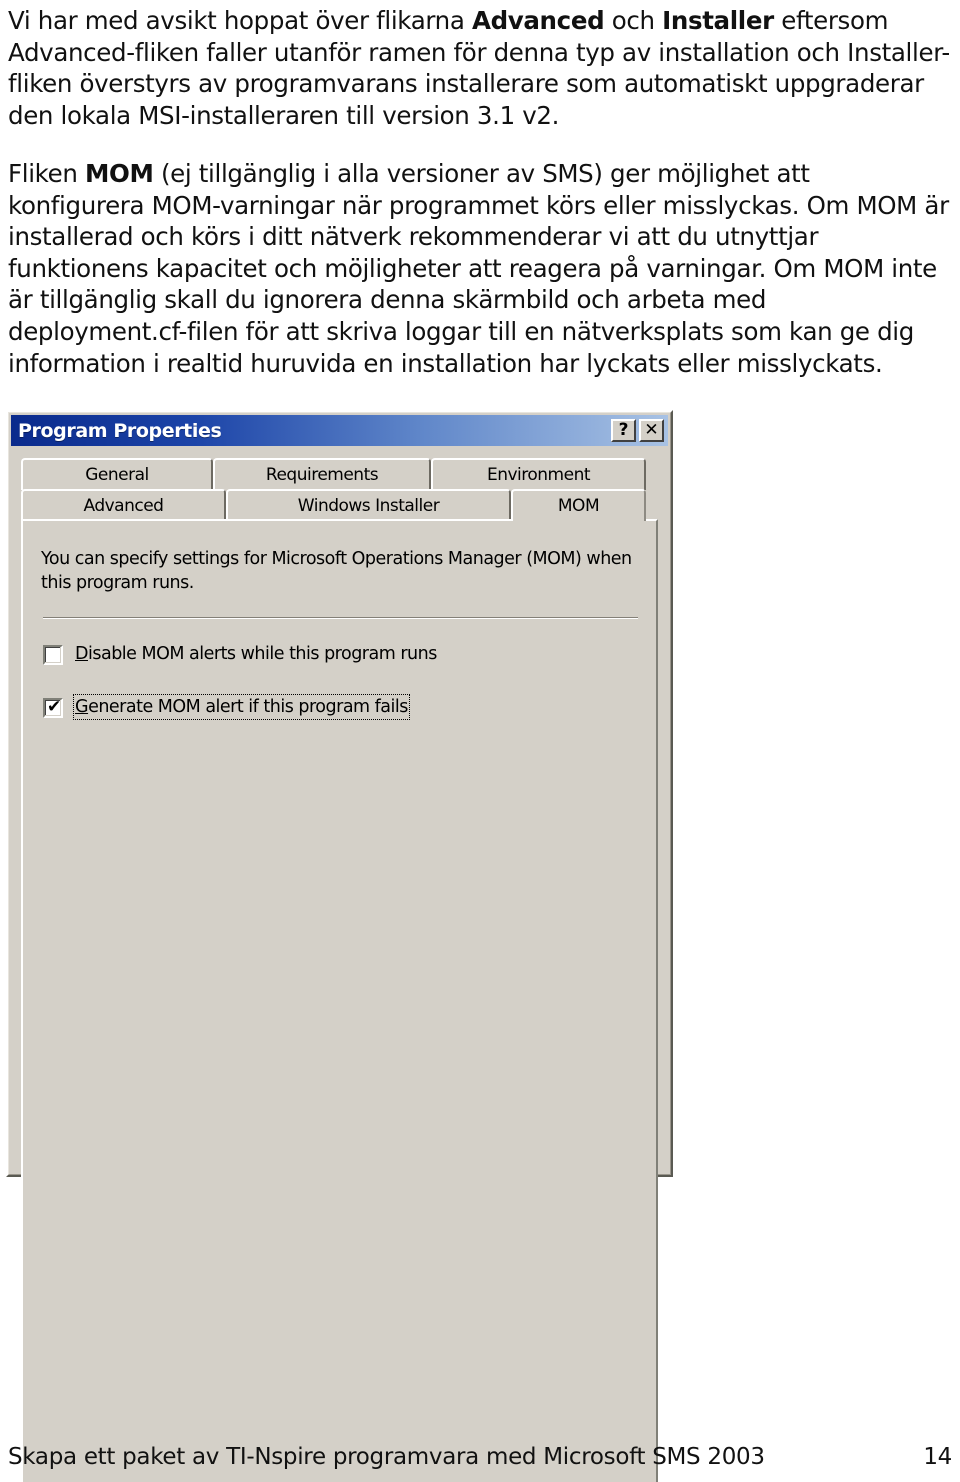  I want to click on tab-advanced: Advanced, so click(123, 505).